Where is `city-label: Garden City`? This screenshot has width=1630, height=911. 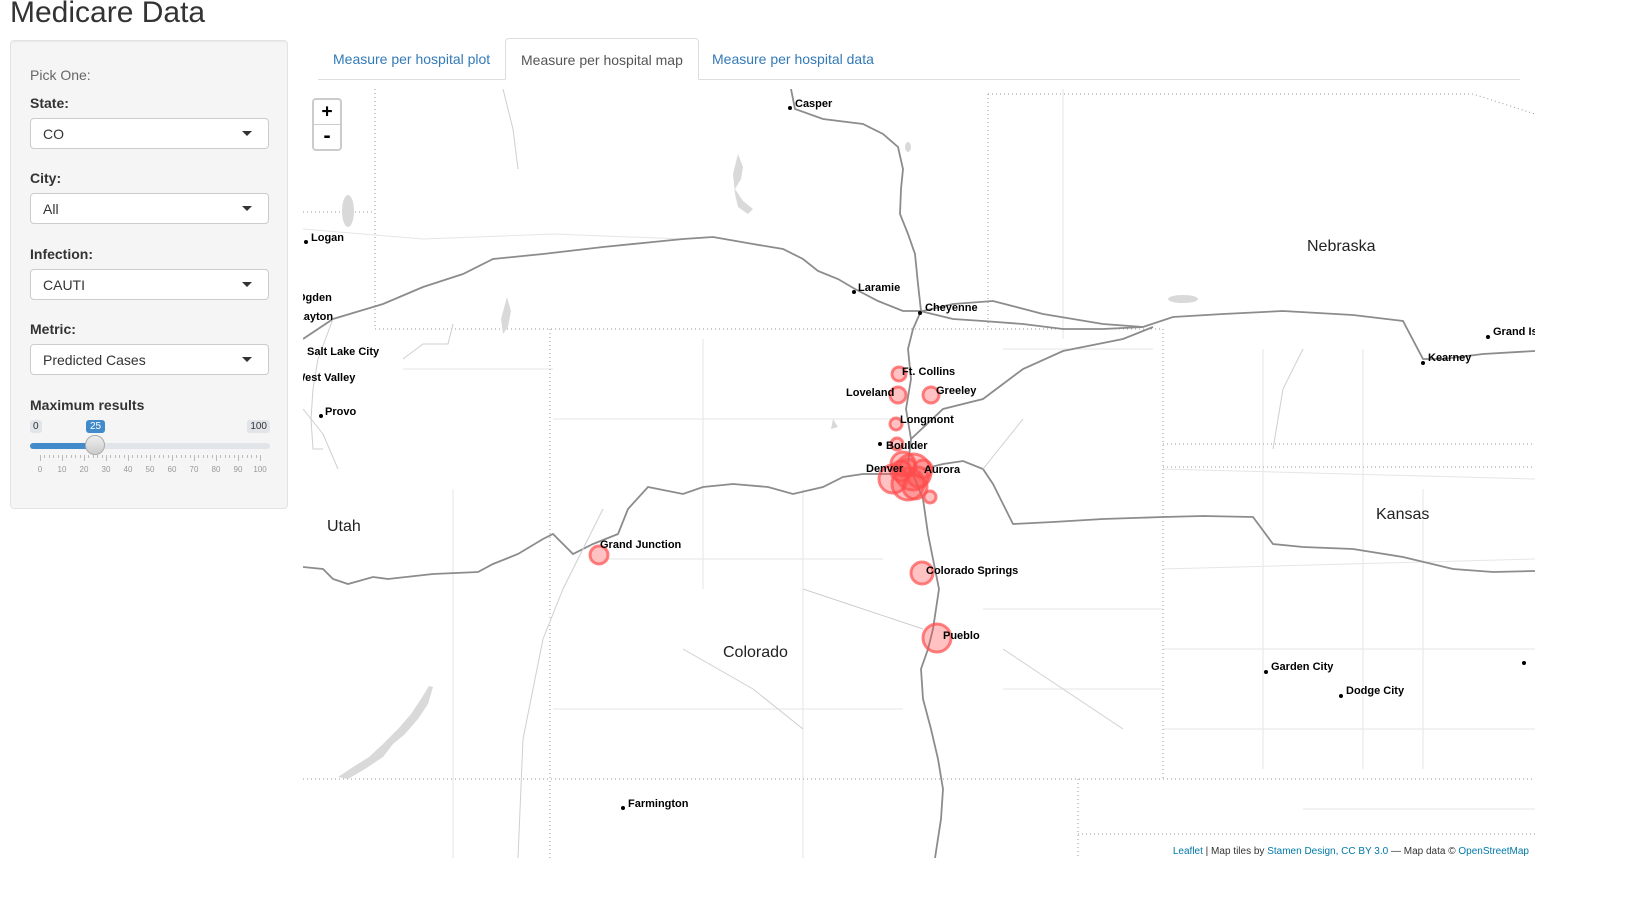
city-label: Garden City is located at coordinates (1302, 667).